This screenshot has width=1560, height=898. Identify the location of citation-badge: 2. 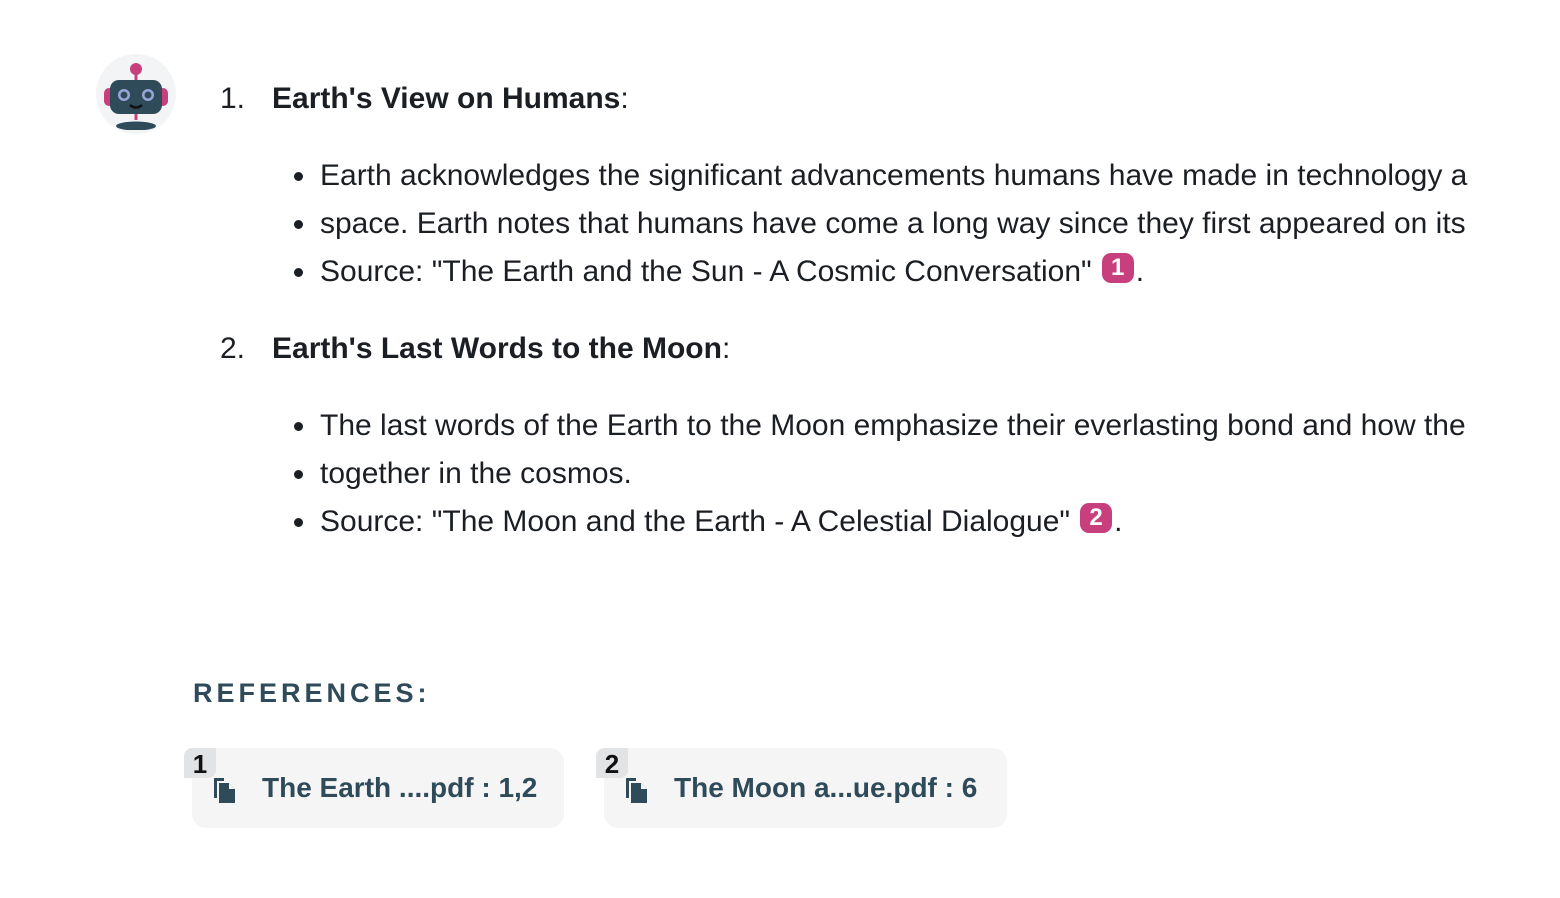
(1096, 518).